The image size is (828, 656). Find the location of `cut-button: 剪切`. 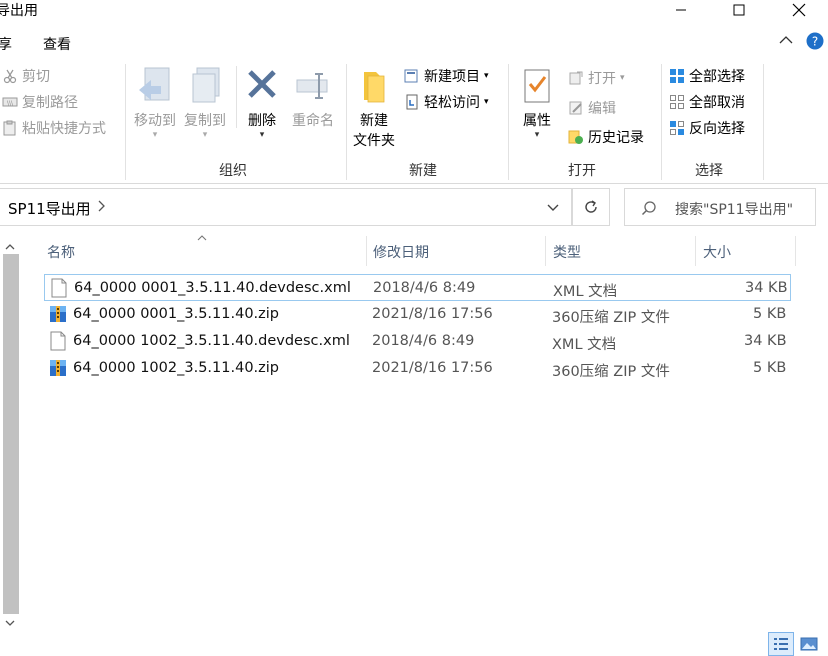

cut-button: 剪切 is located at coordinates (26, 76).